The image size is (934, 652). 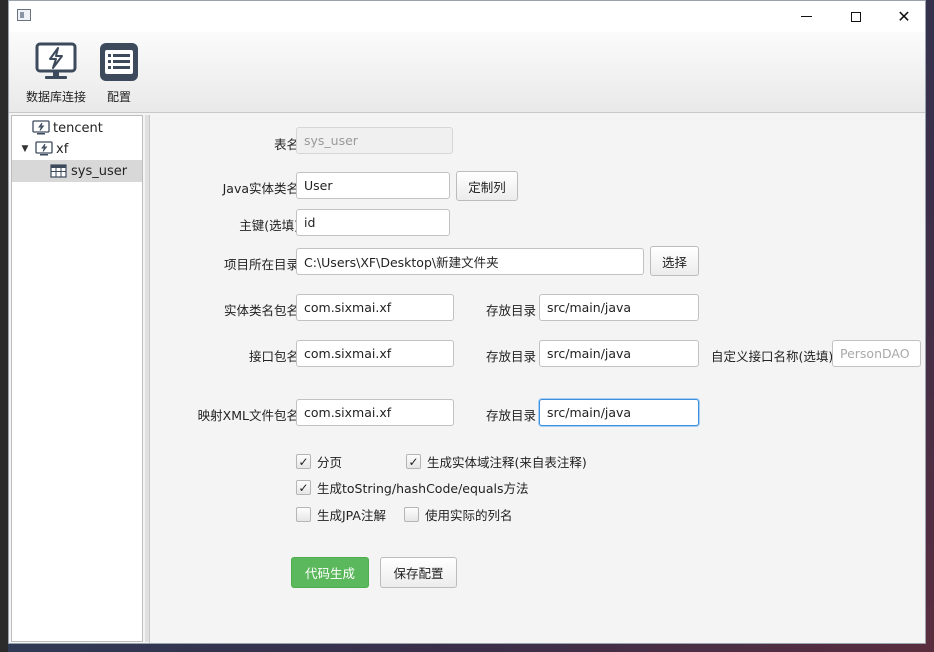 What do you see at coordinates (99, 171) in the screenshot?
I see `tree-item-label: sys_user` at bounding box center [99, 171].